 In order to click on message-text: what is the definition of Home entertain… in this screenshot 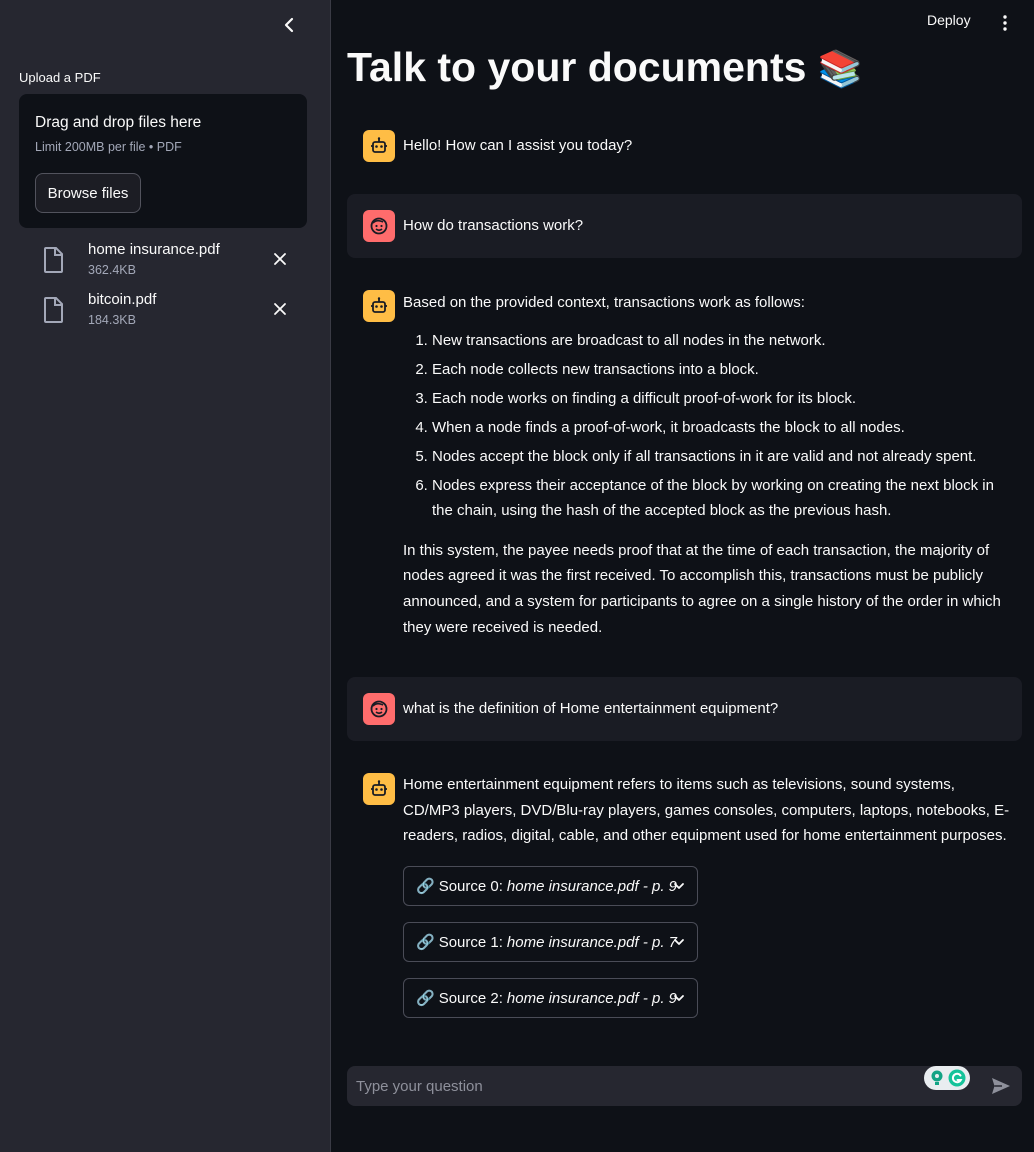, I will do `click(591, 708)`.